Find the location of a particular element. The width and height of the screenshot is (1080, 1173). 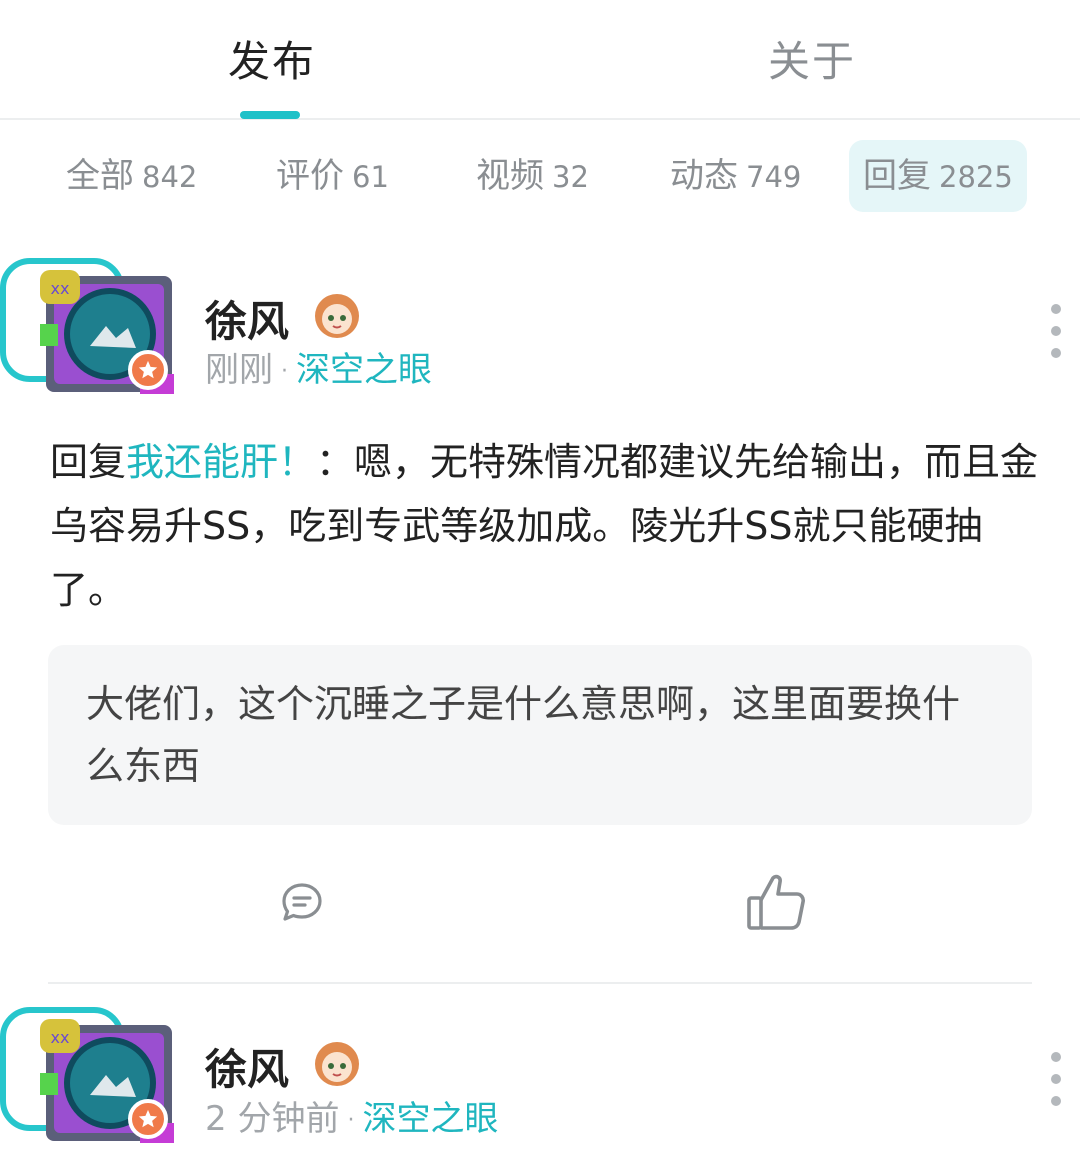

thumbs-up-icon is located at coordinates (776, 902).